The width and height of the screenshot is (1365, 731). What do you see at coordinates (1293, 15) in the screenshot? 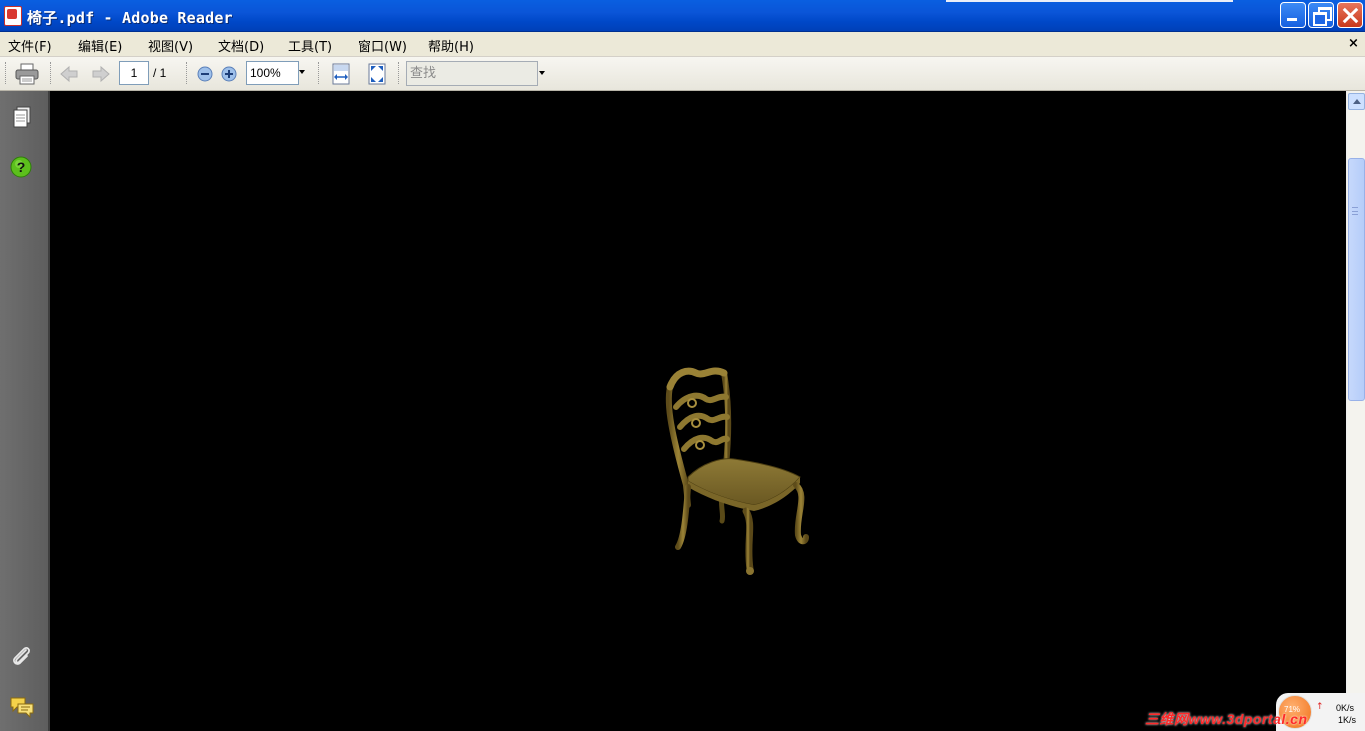
I see `minimize-button` at bounding box center [1293, 15].